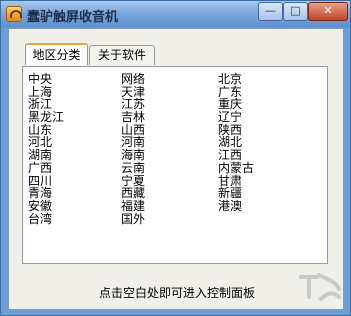 The image size is (351, 316). What do you see at coordinates (236, 193) in the screenshot?
I see `region-item: 新疆` at bounding box center [236, 193].